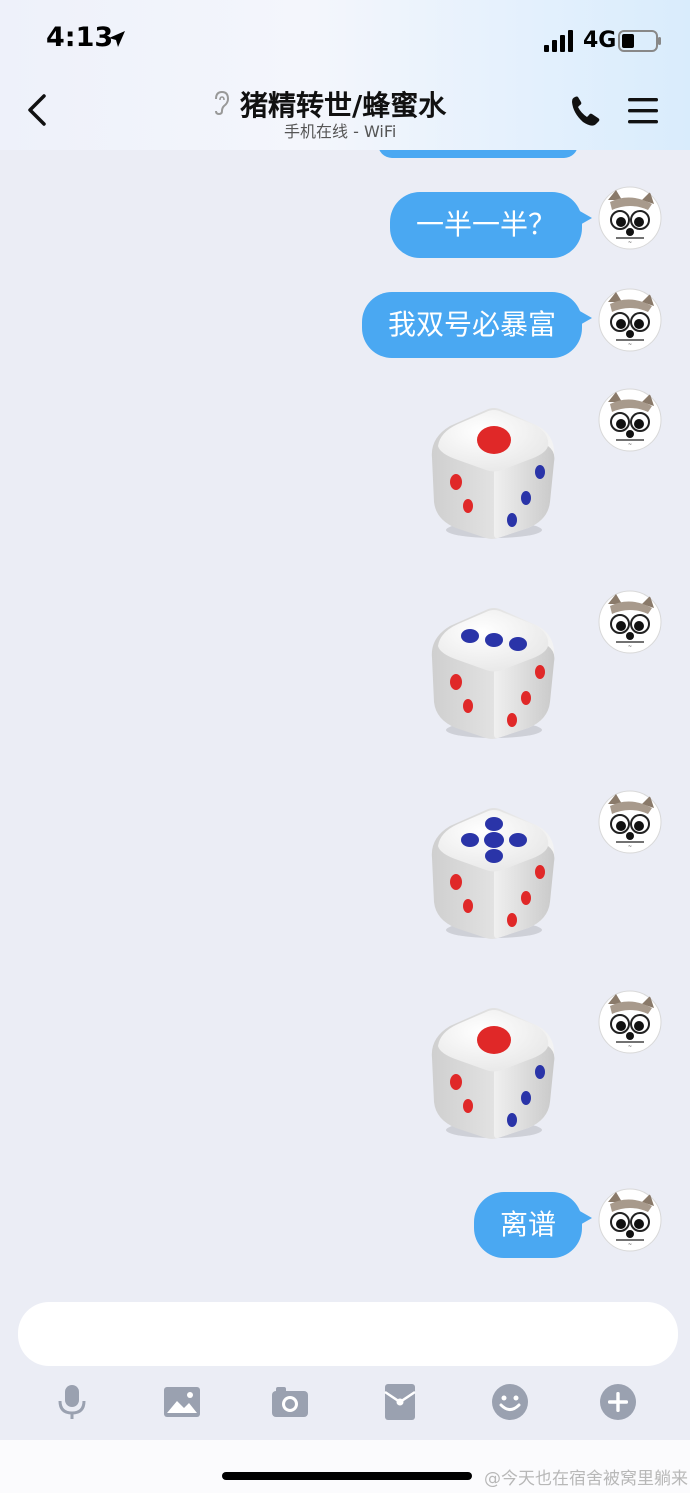 The height and width of the screenshot is (1493, 690). I want to click on red-packet-icon, so click(400, 1402).